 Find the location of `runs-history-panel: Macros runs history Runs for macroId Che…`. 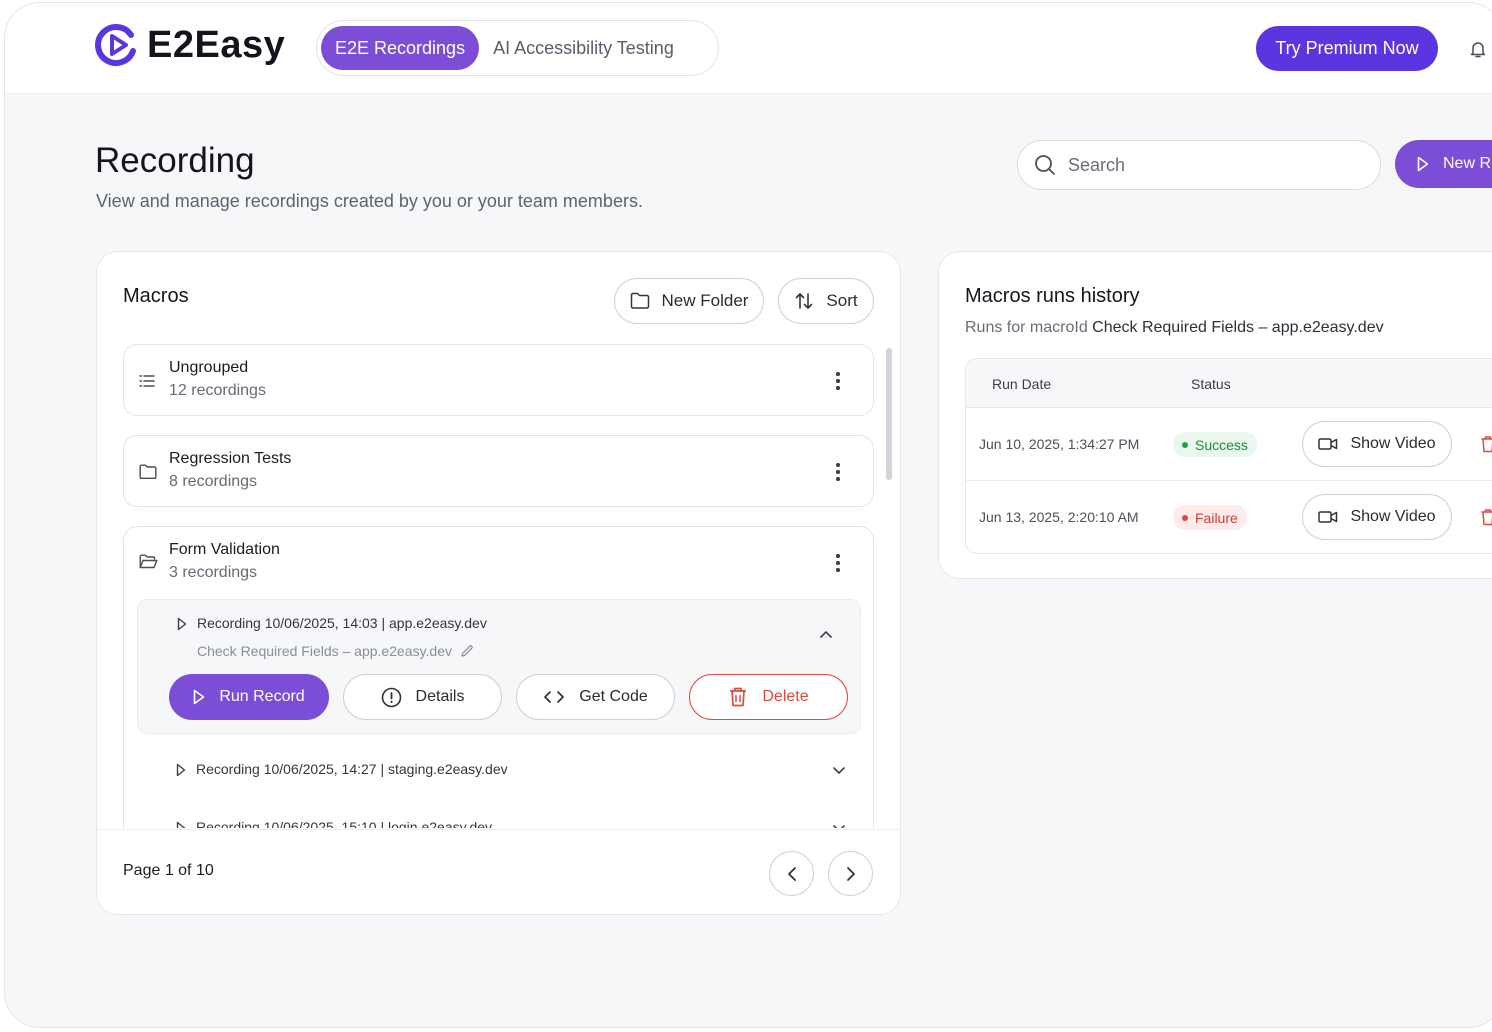

runs-history-panel: Macros runs history Runs for macroId Che… is located at coordinates (1215, 415).